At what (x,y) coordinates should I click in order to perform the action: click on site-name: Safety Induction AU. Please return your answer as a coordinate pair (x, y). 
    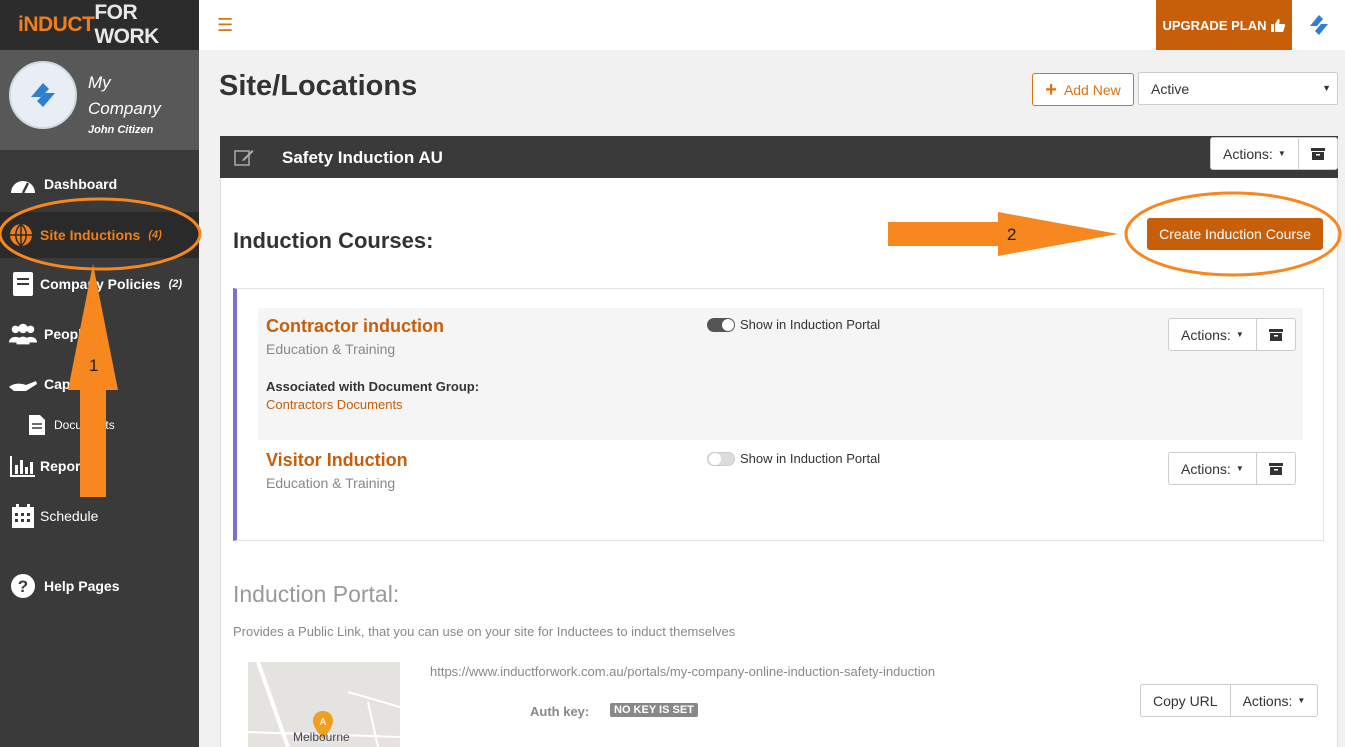
    Looking at the image, I should click on (362, 157).